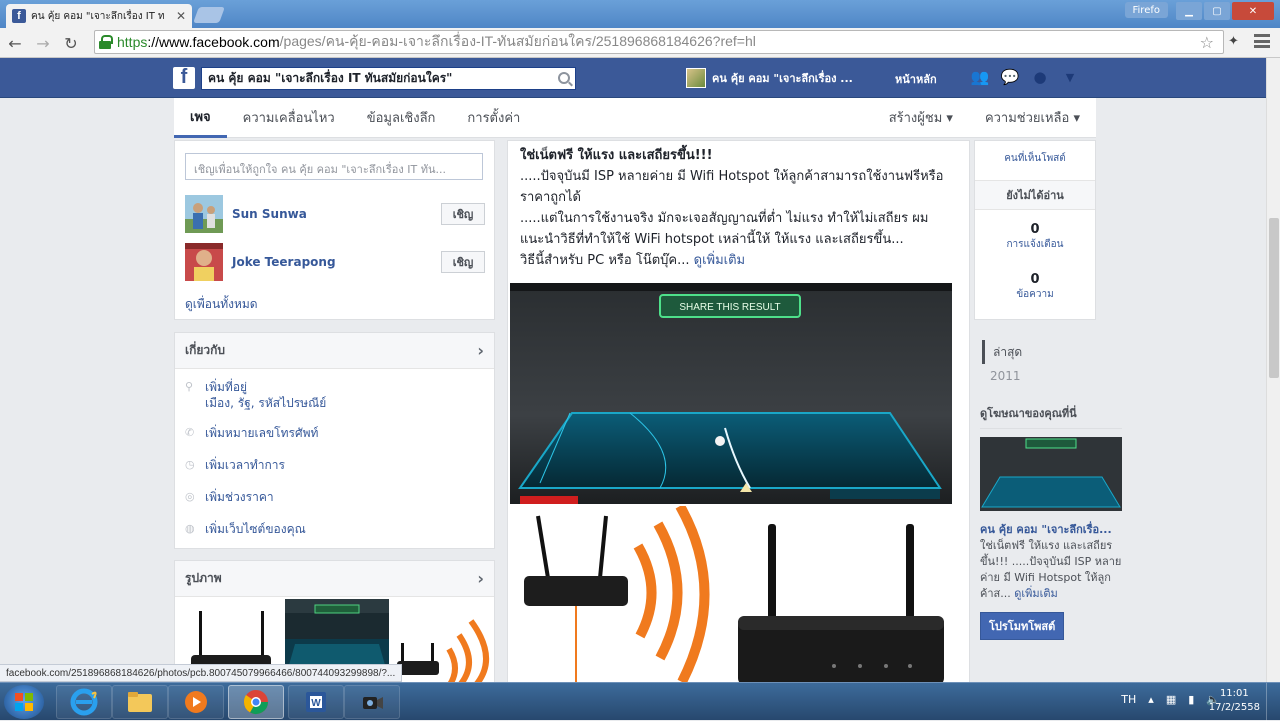 The width and height of the screenshot is (1280, 721). I want to click on timeline-nav: ล่าสุด 2011, so click(1022, 364).